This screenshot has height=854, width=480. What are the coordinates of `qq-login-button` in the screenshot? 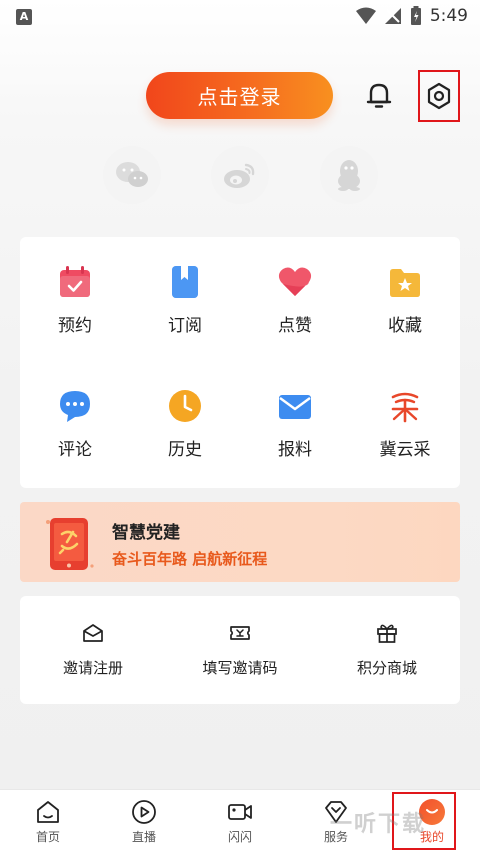 It's located at (349, 175).